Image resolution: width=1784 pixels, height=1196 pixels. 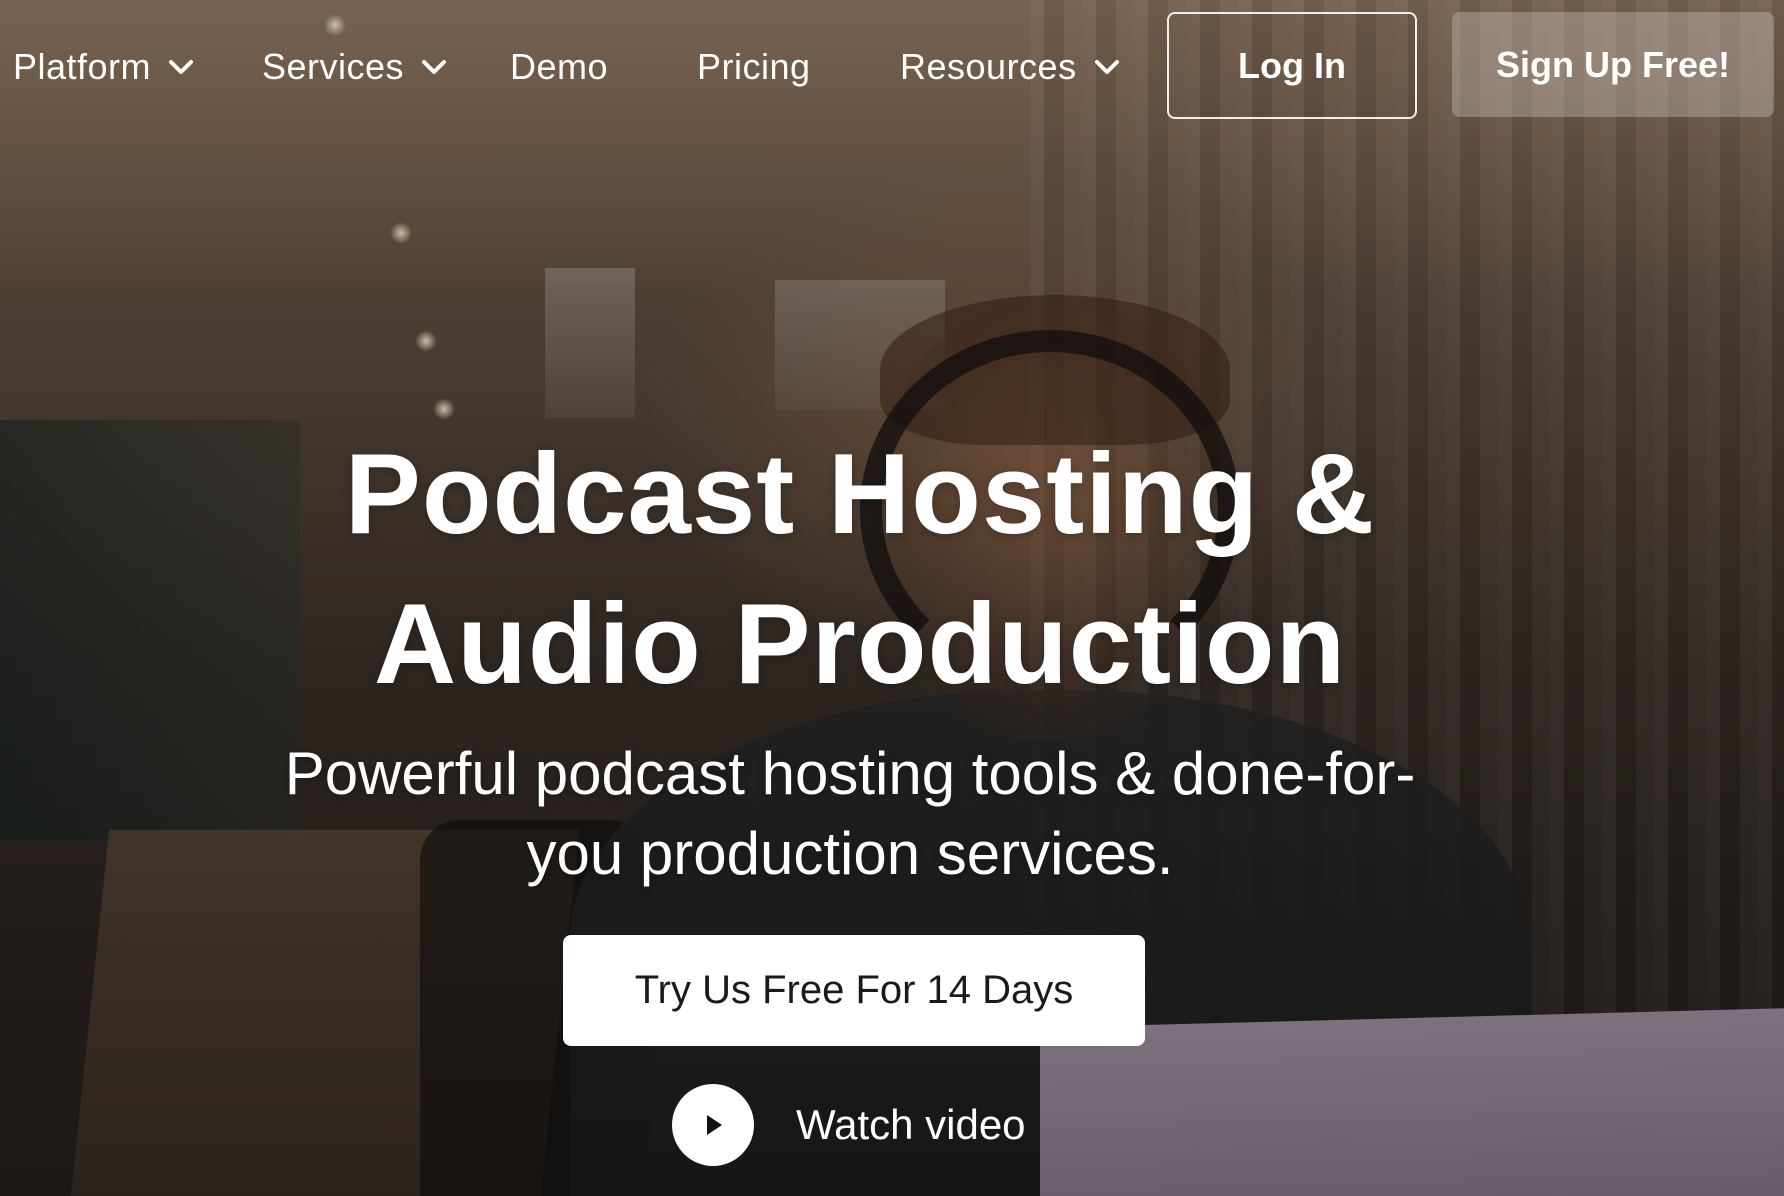 I want to click on play-icon, so click(x=713, y=1125).